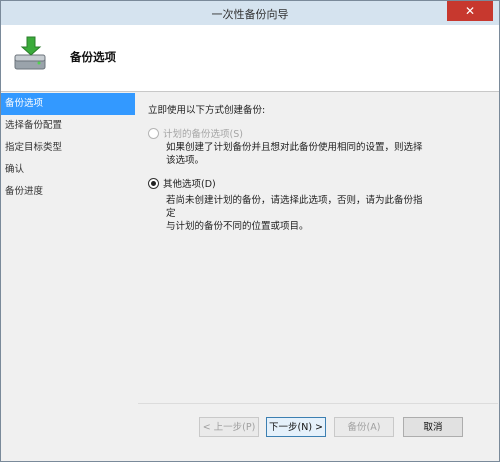 The width and height of the screenshot is (500, 462). I want to click on title-bar: 一次性备份向导 ✕, so click(250, 13).